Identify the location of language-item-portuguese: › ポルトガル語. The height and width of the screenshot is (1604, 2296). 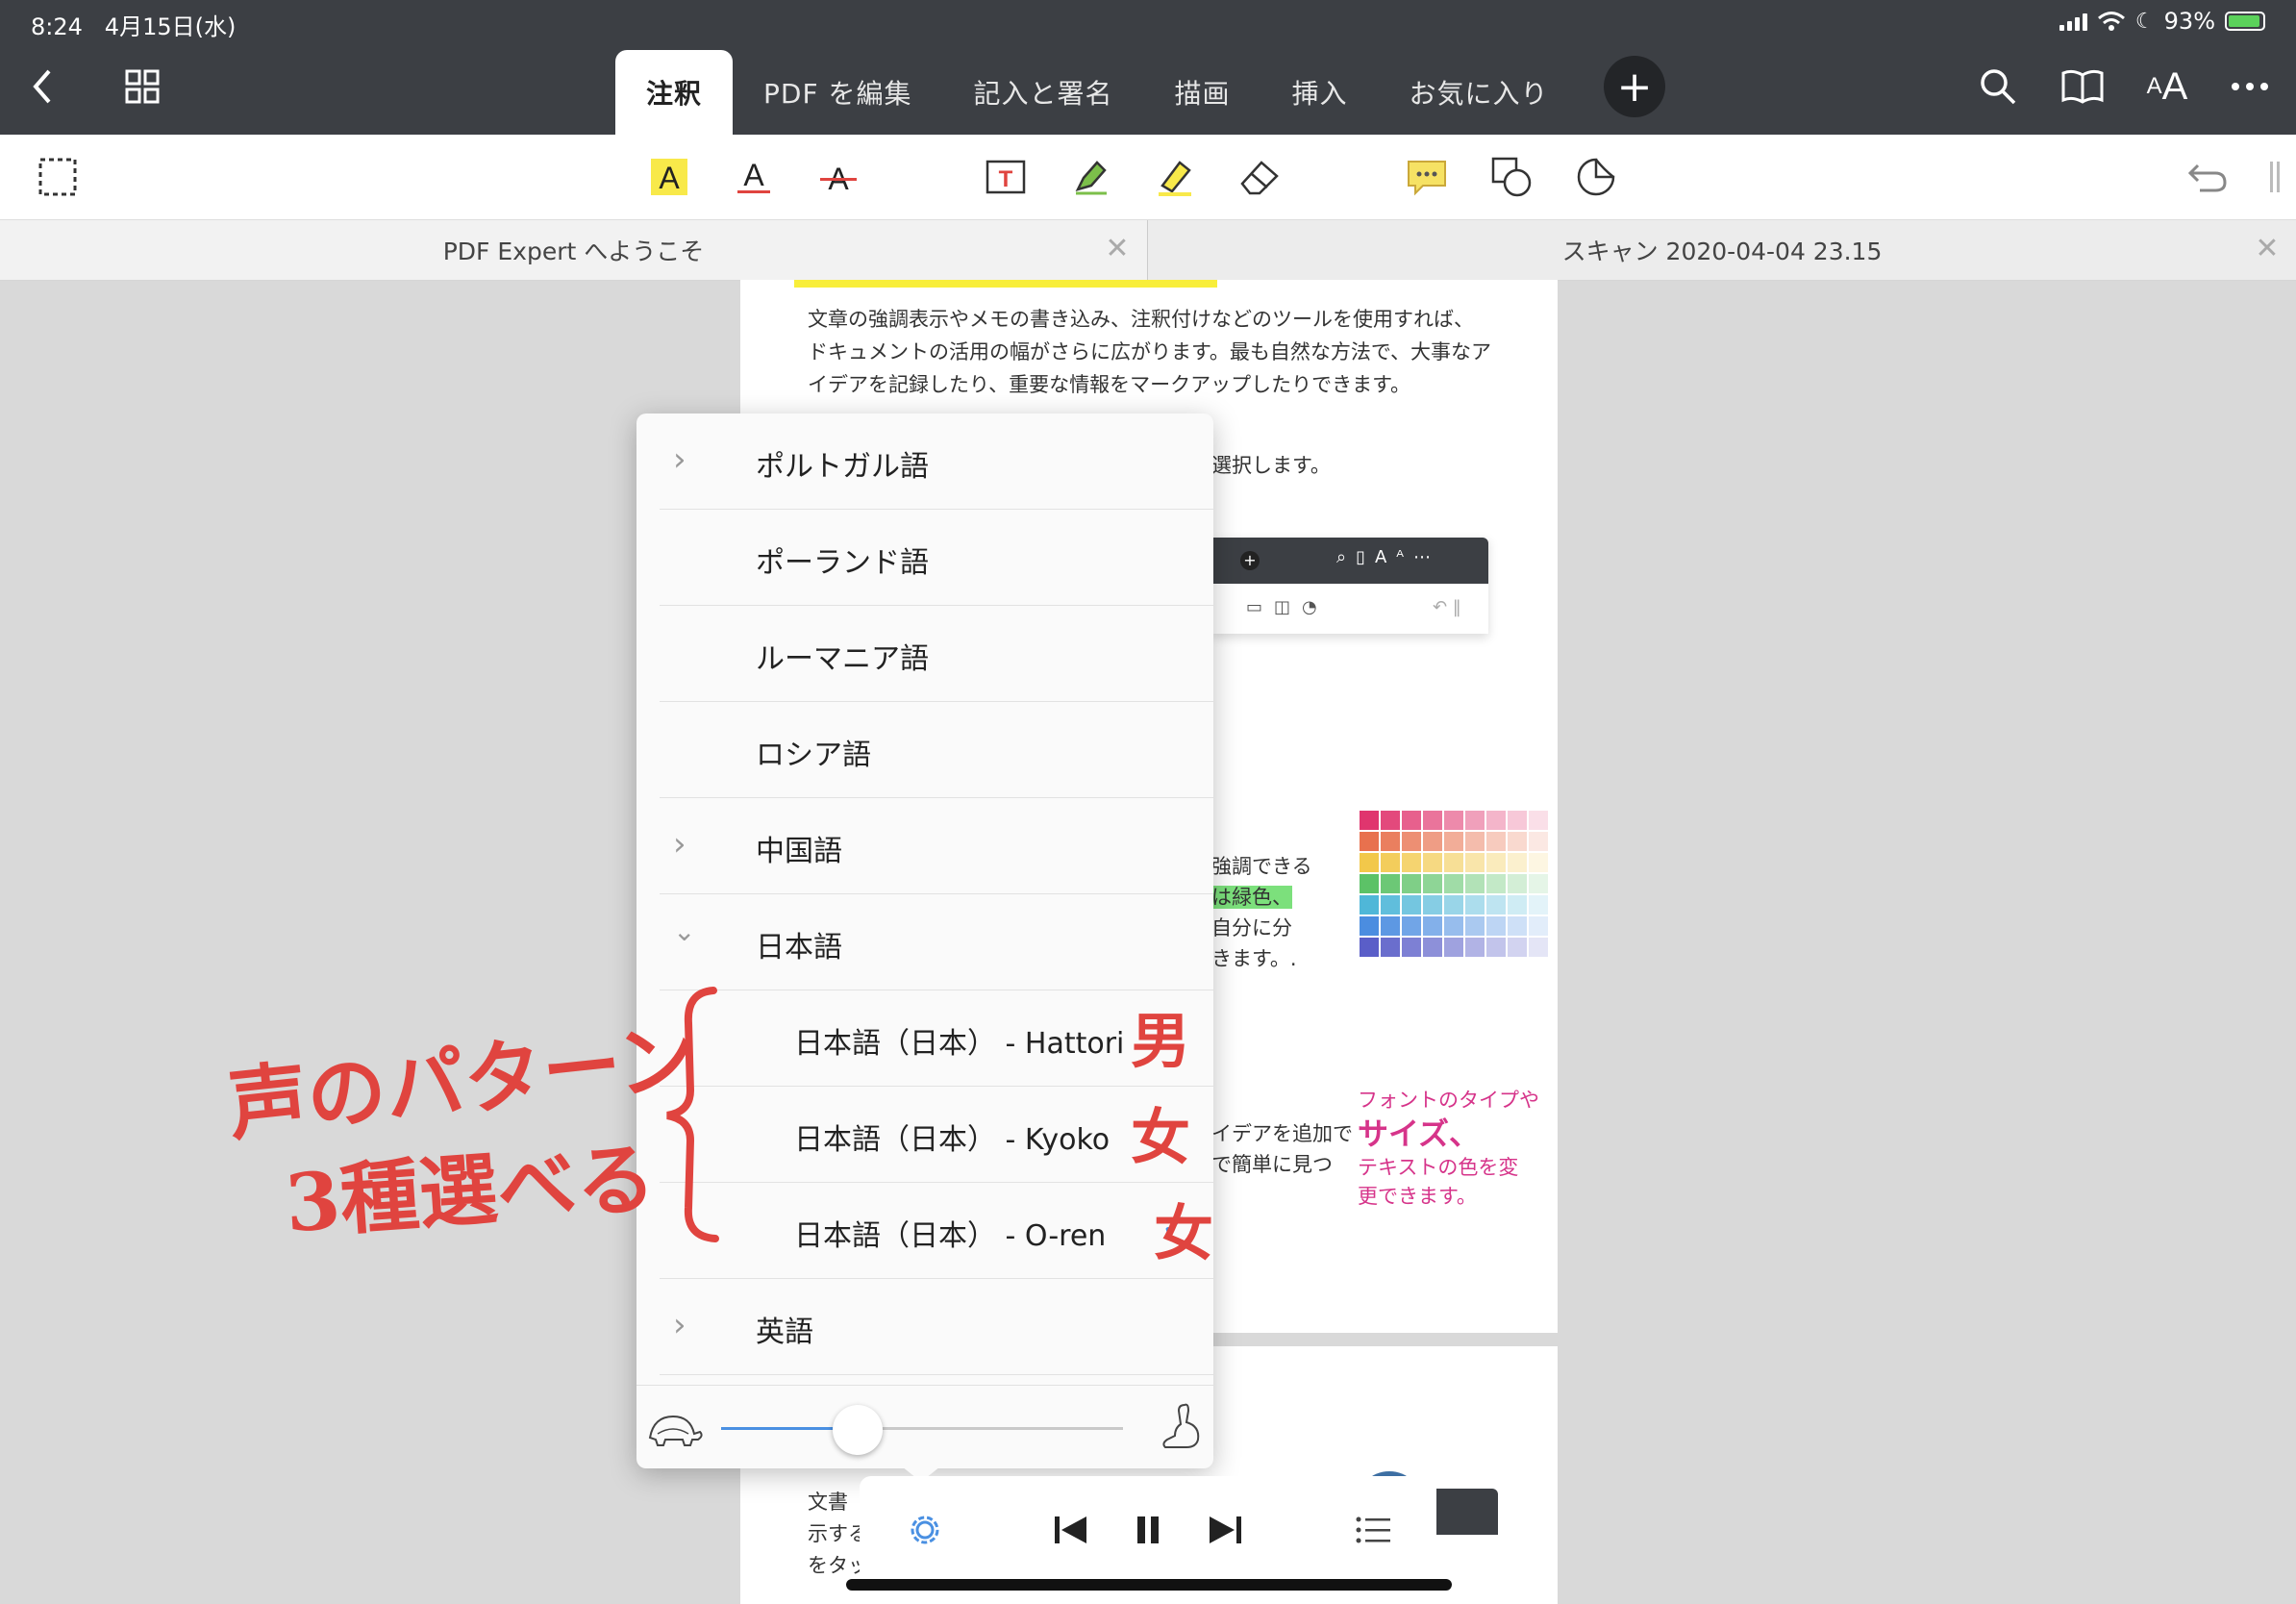
(936, 462).